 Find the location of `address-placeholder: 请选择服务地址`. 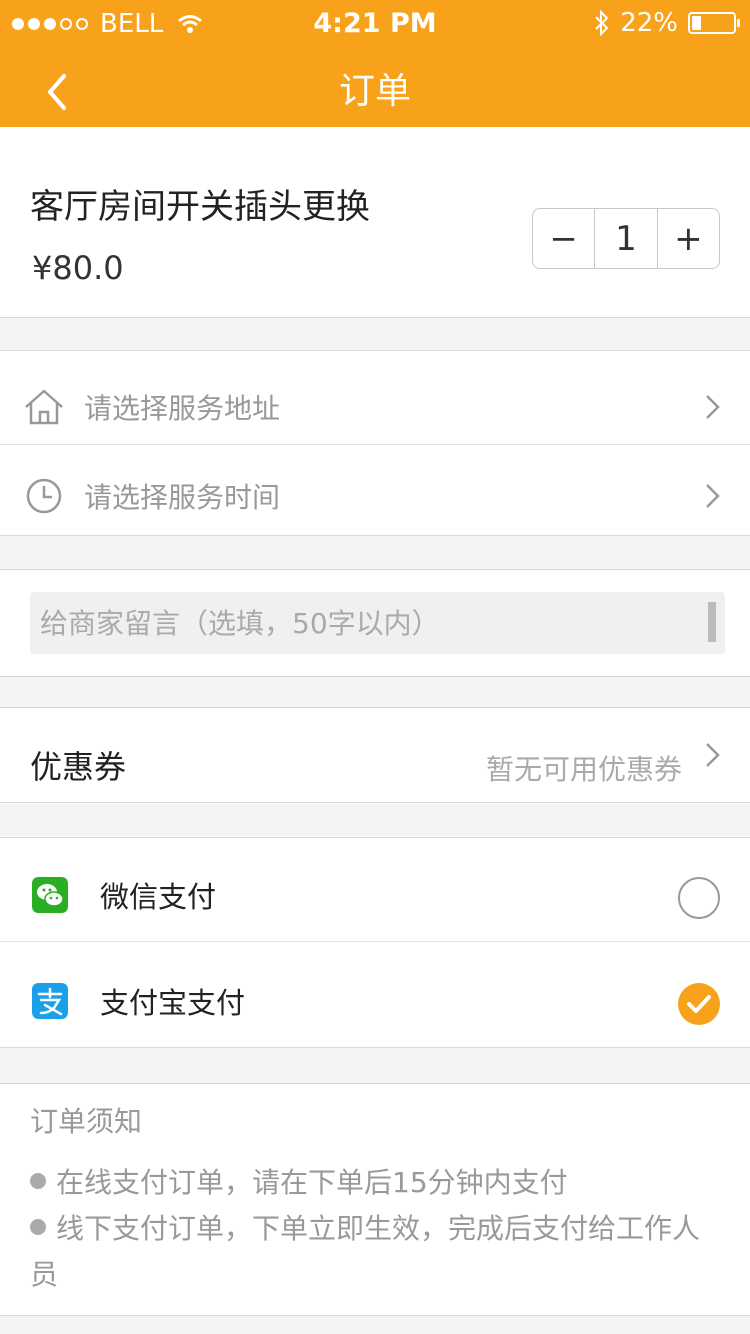

address-placeholder: 请选择服务地址 is located at coordinates (182, 408).